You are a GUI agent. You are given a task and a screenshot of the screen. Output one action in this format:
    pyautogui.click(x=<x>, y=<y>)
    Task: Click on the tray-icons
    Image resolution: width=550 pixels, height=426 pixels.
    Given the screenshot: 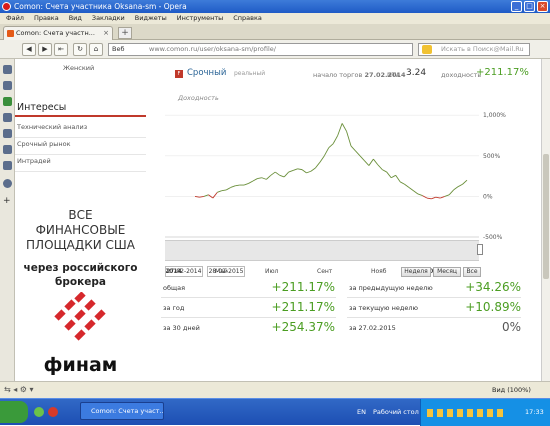 What is the action you would take?
    pyautogui.click(x=467, y=413)
    